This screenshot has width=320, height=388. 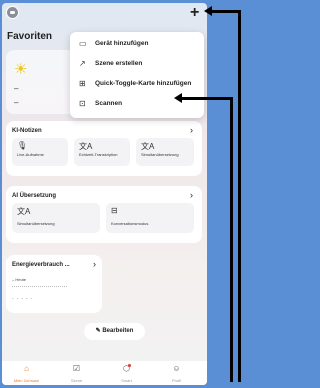 What do you see at coordinates (76, 380) in the screenshot?
I see `nav-label: Szene` at bounding box center [76, 380].